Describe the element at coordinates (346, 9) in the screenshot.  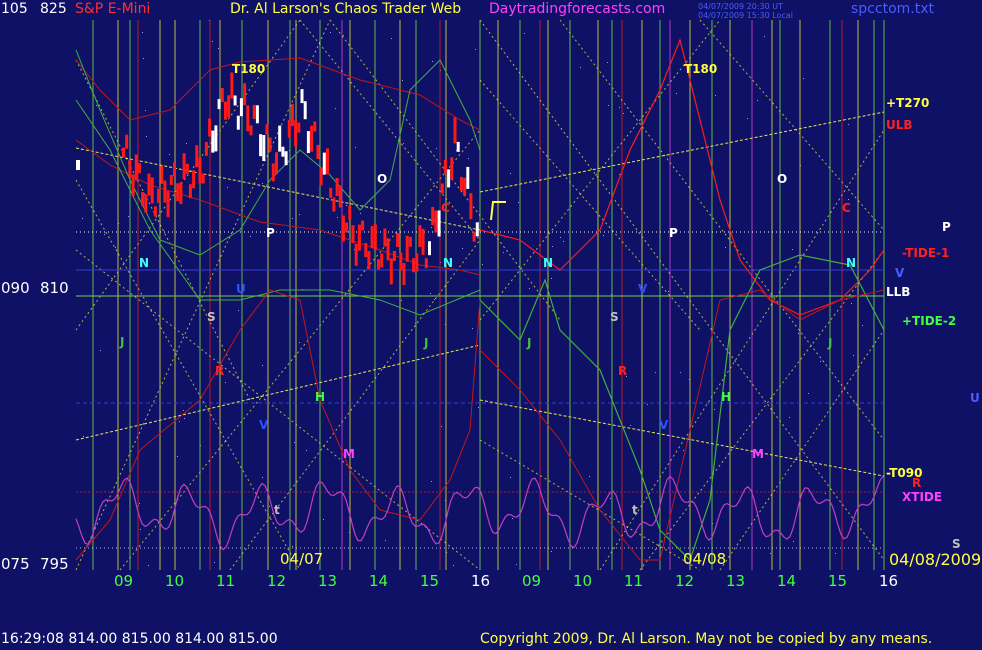
I see `chart-title: Dr. Al Larson's Chaos Trader Web` at that location.